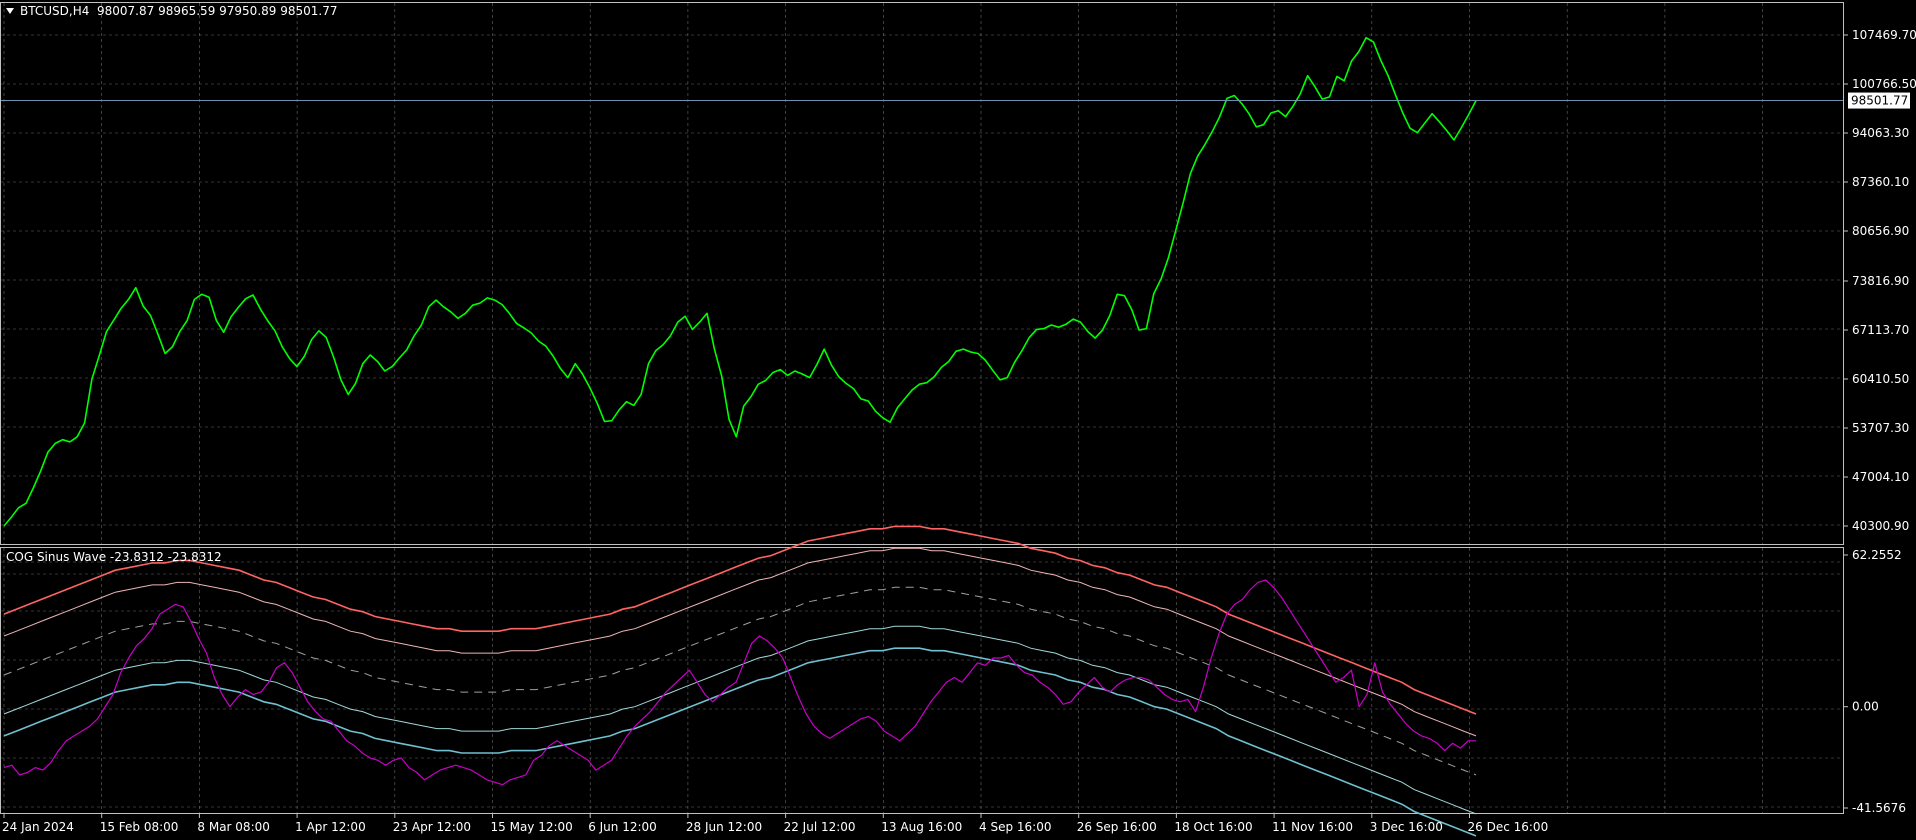 This screenshot has width=1916, height=840. What do you see at coordinates (330, 827) in the screenshot?
I see `time-label: 1 Apr 12:00` at bounding box center [330, 827].